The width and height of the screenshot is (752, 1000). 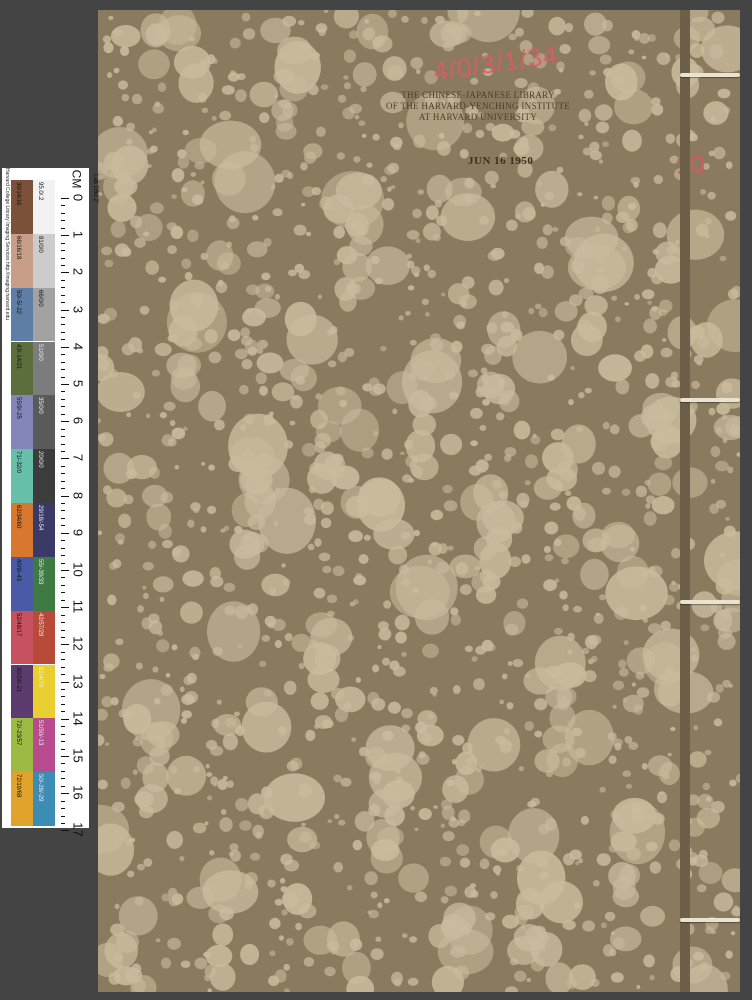 What do you see at coordinates (78, 346) in the screenshot?
I see `scale-number: 4` at bounding box center [78, 346].